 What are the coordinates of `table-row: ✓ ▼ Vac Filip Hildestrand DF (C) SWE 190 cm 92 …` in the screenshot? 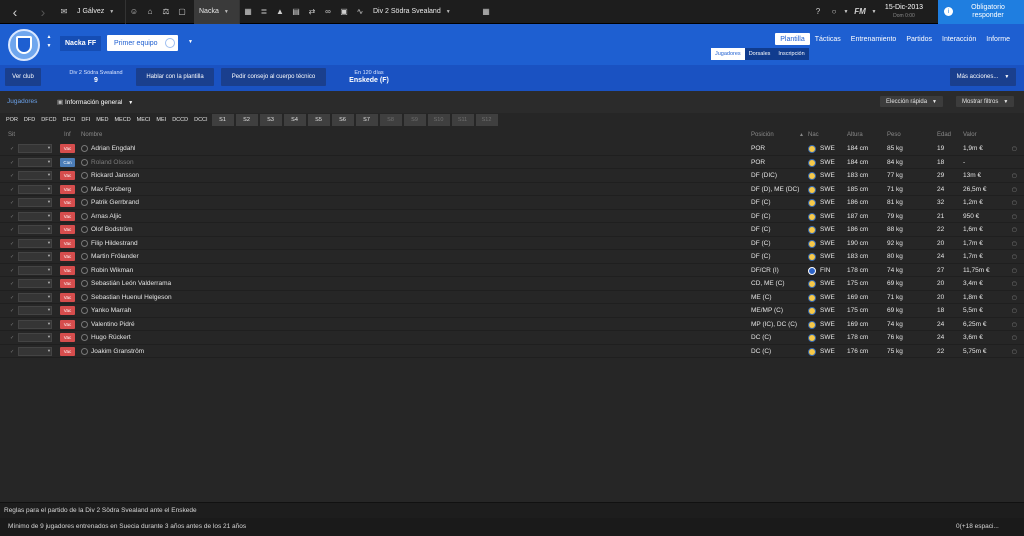 It's located at (512, 243).